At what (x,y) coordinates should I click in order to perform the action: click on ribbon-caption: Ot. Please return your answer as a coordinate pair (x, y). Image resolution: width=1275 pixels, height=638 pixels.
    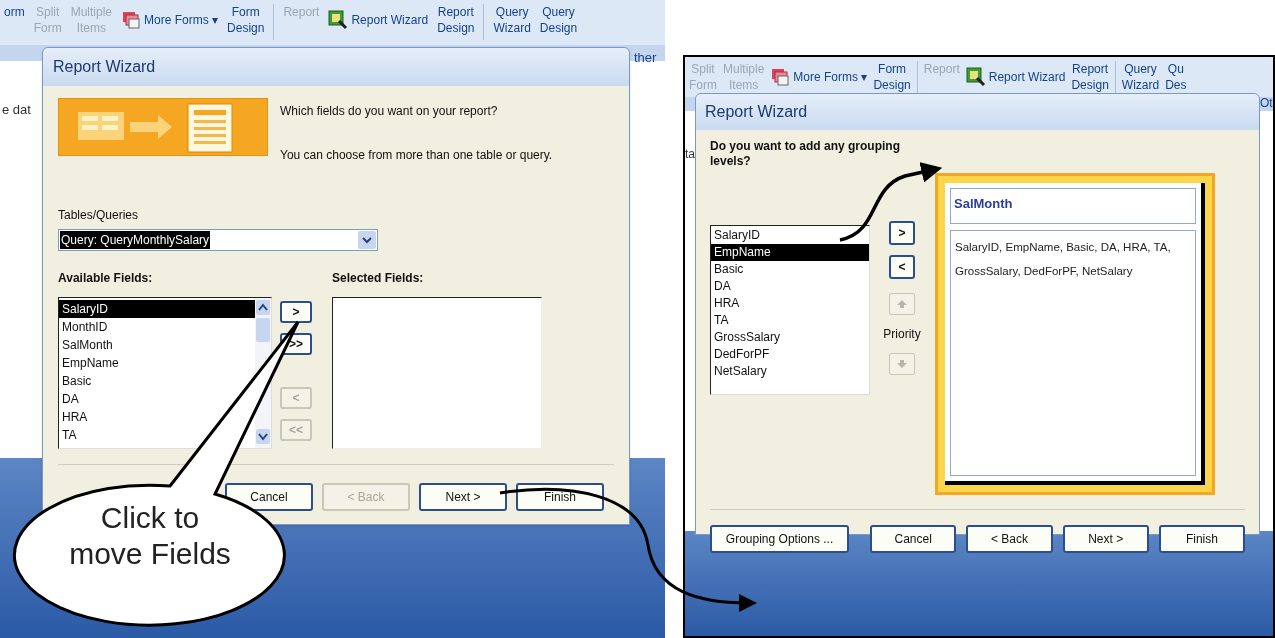
    Looking at the image, I should click on (1266, 103).